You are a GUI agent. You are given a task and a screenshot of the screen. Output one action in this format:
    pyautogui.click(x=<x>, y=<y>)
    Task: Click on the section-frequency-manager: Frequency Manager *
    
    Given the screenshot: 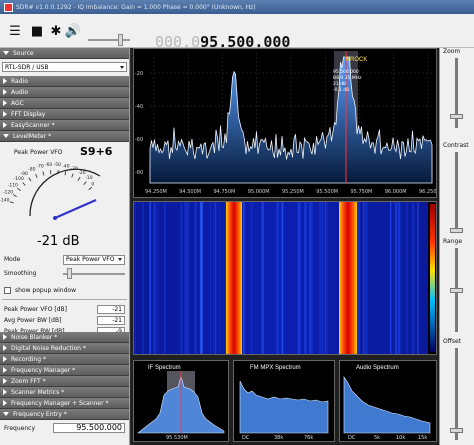 What is the action you would take?
    pyautogui.click(x=64, y=370)
    